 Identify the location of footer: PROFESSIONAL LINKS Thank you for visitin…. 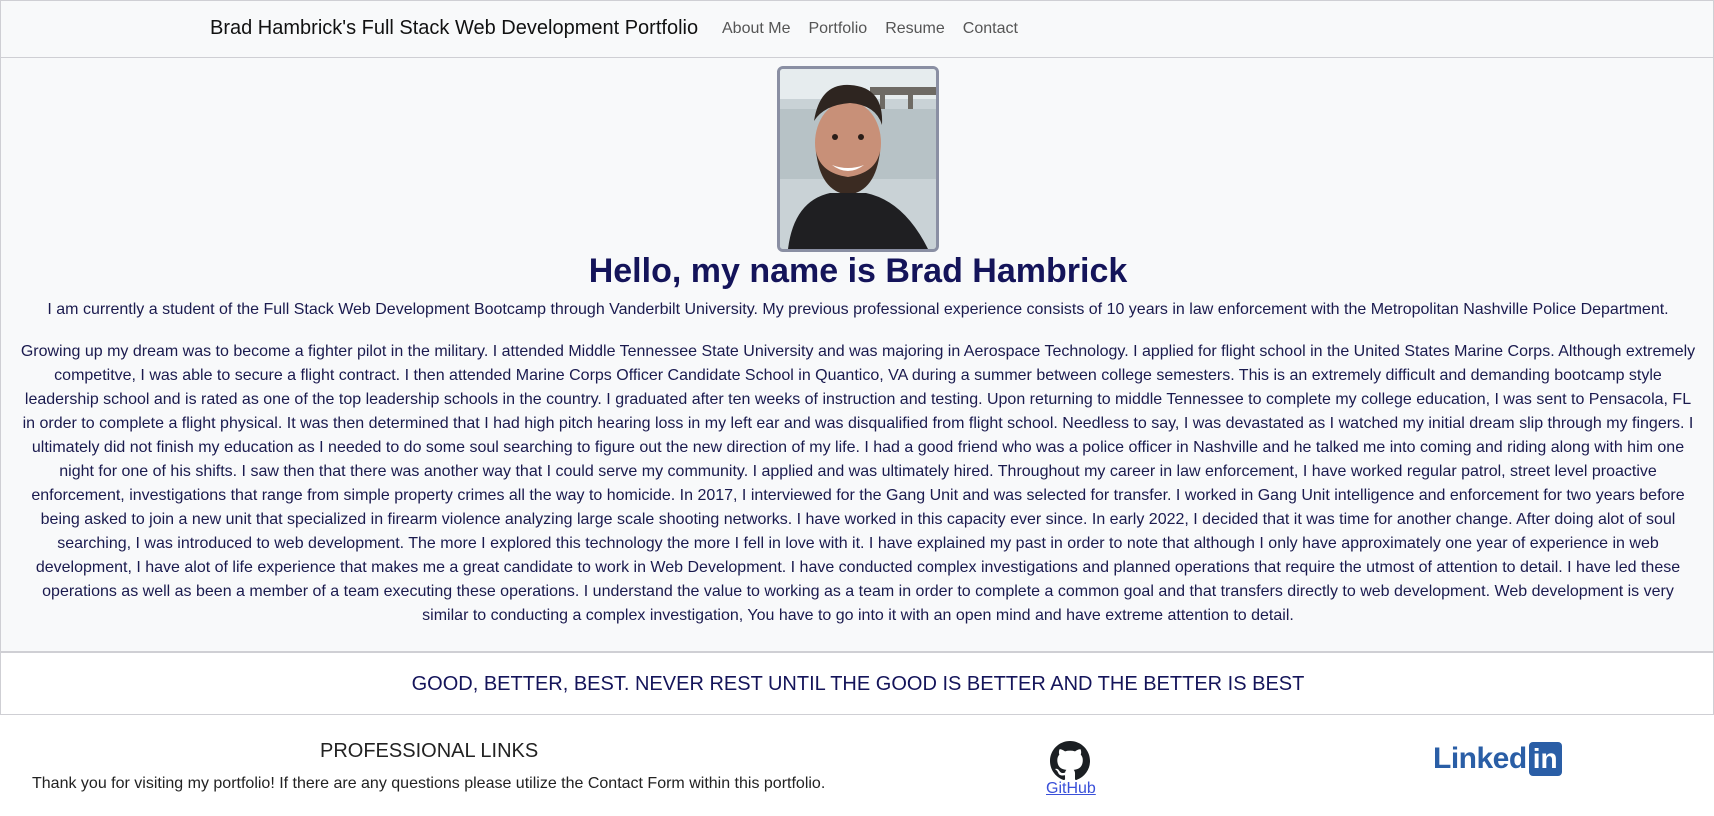
(857, 765).